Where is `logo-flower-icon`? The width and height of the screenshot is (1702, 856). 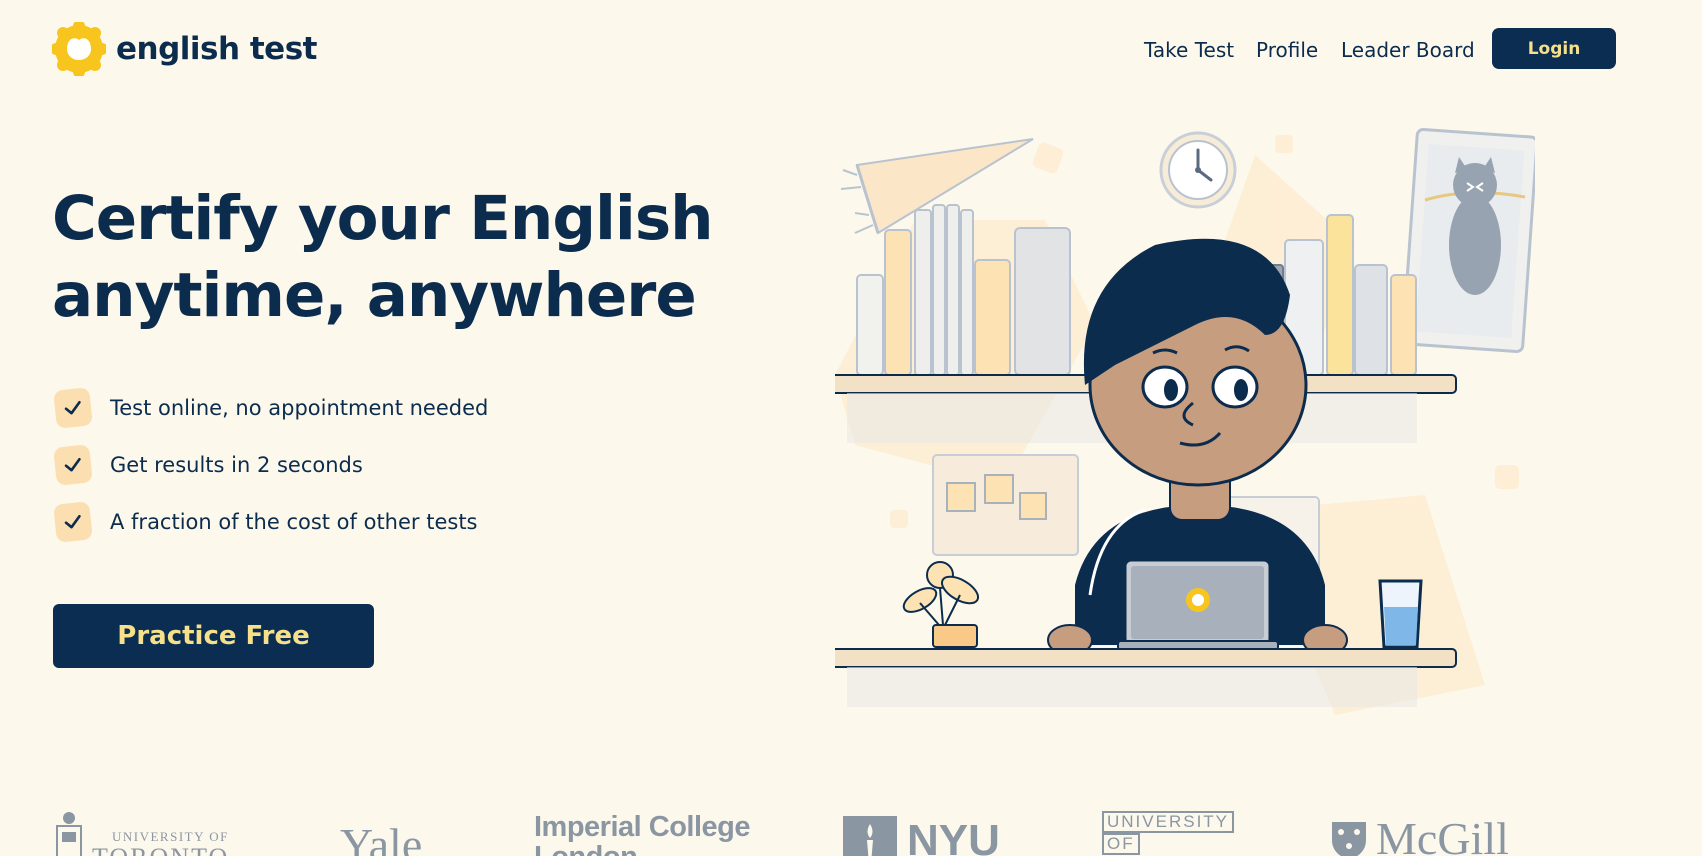 logo-flower-icon is located at coordinates (79, 49).